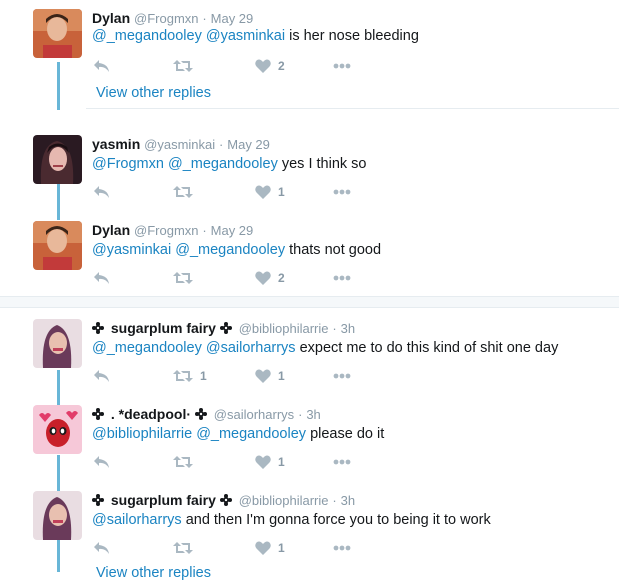  I want to click on tweet-text: @Frogmxn @_megandooley yes I think so, so click(229, 164).